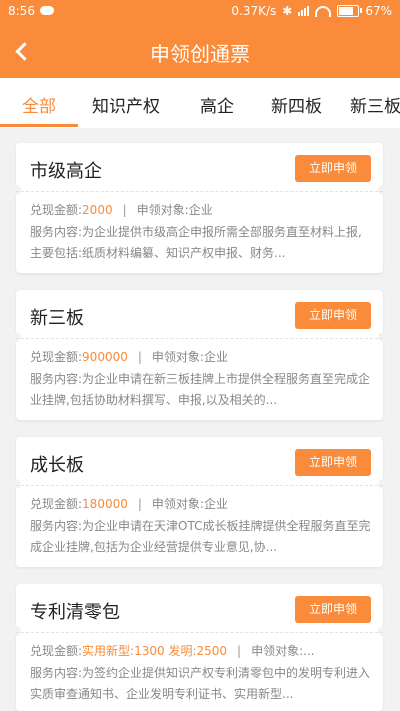  I want to click on tab-new-third-board: 新三板, so click(375, 104).